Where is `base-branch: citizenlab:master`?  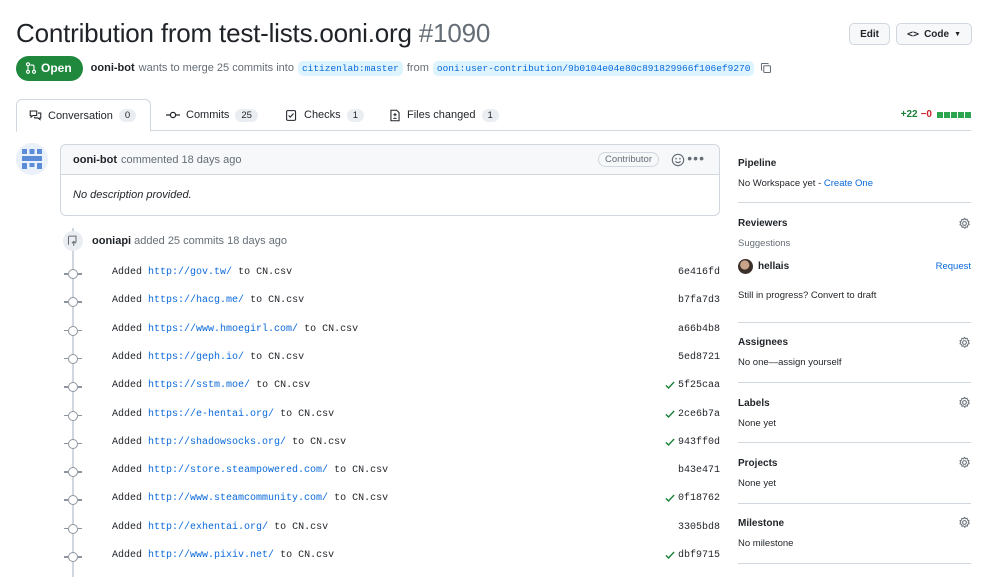
base-branch: citizenlab:master is located at coordinates (350, 68).